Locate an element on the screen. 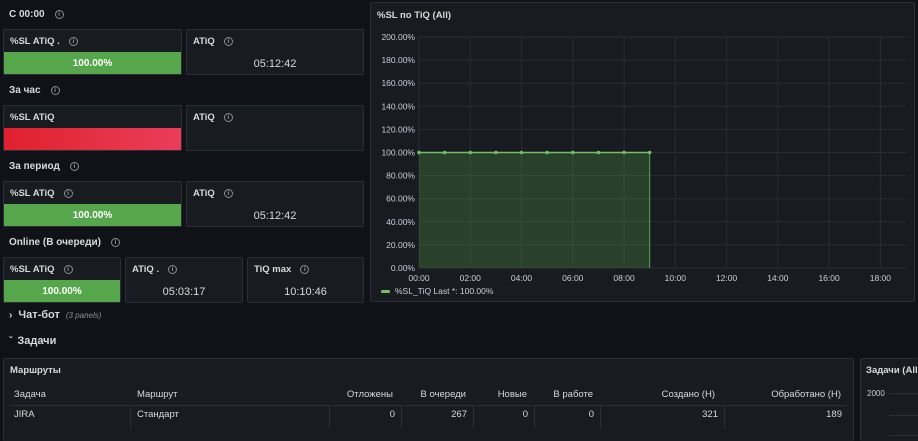 This screenshot has height=441, width=918. chevron-right-icon: › is located at coordinates (11, 315).